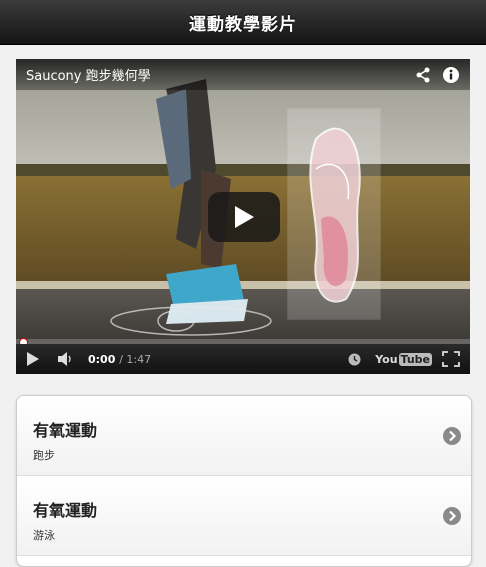 Image resolution: width=486 pixels, height=567 pixels. I want to click on clock-icon, so click(354, 359).